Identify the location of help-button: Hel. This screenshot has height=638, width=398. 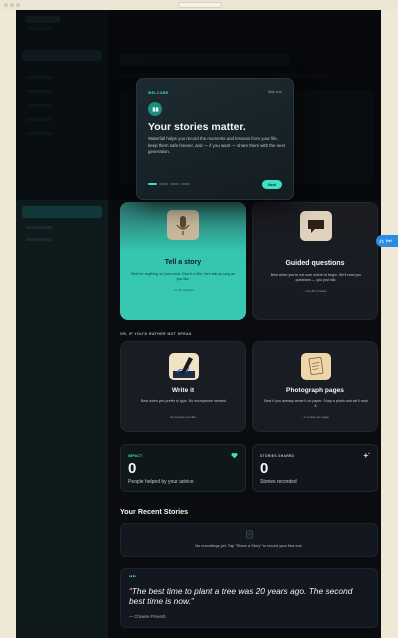
(387, 241).